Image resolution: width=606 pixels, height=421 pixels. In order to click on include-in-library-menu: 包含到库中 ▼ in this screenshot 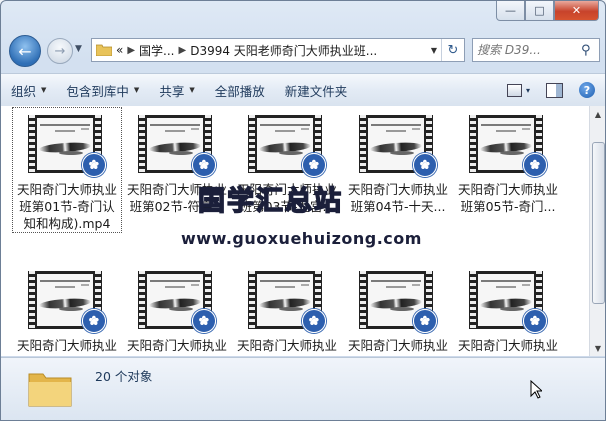, I will do `click(102, 90)`.